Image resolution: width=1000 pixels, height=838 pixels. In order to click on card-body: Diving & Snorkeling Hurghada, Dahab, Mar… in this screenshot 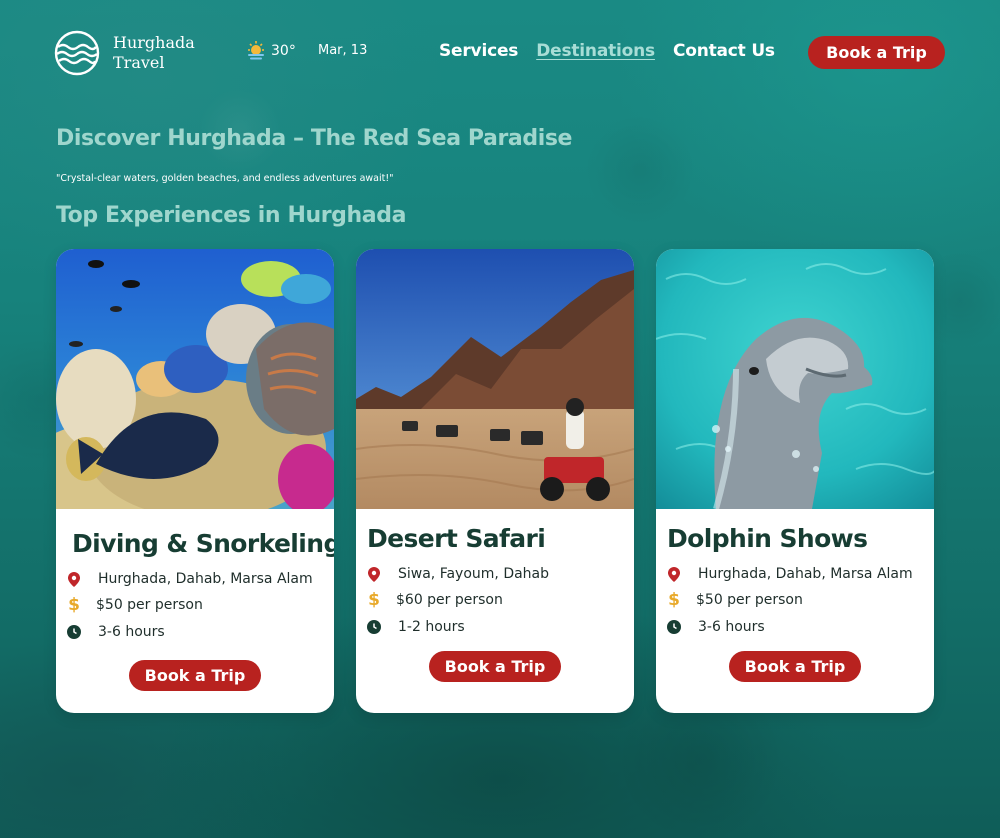, I will do `click(195, 611)`.